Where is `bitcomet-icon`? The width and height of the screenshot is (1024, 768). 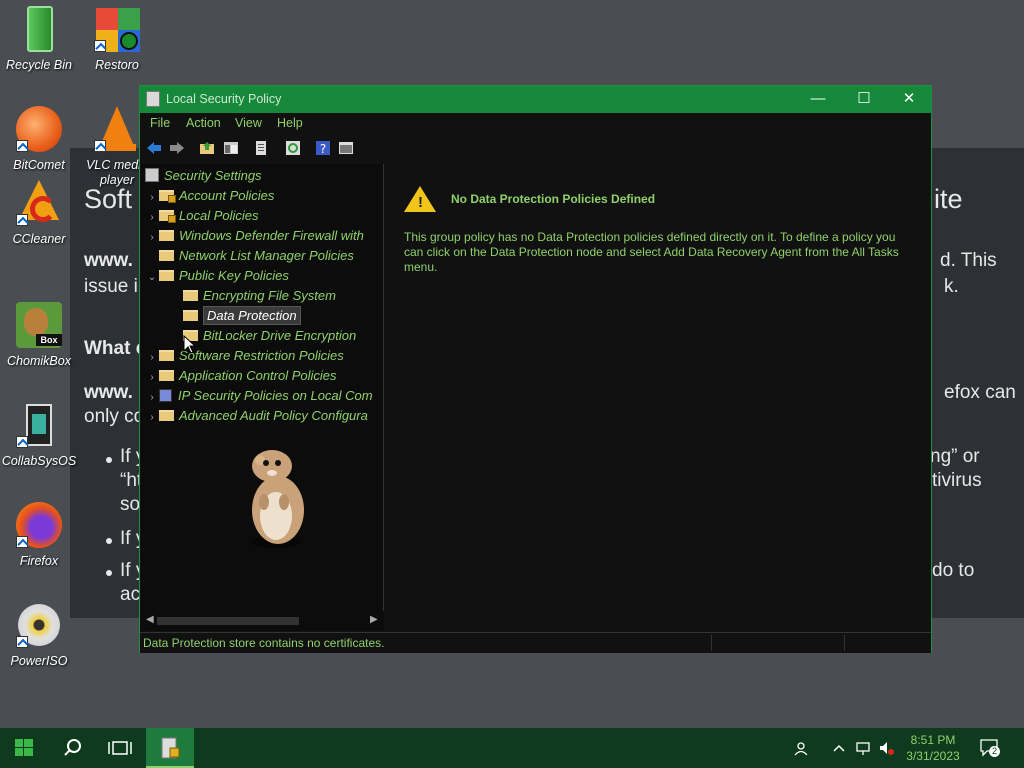
bitcomet-icon is located at coordinates (39, 129).